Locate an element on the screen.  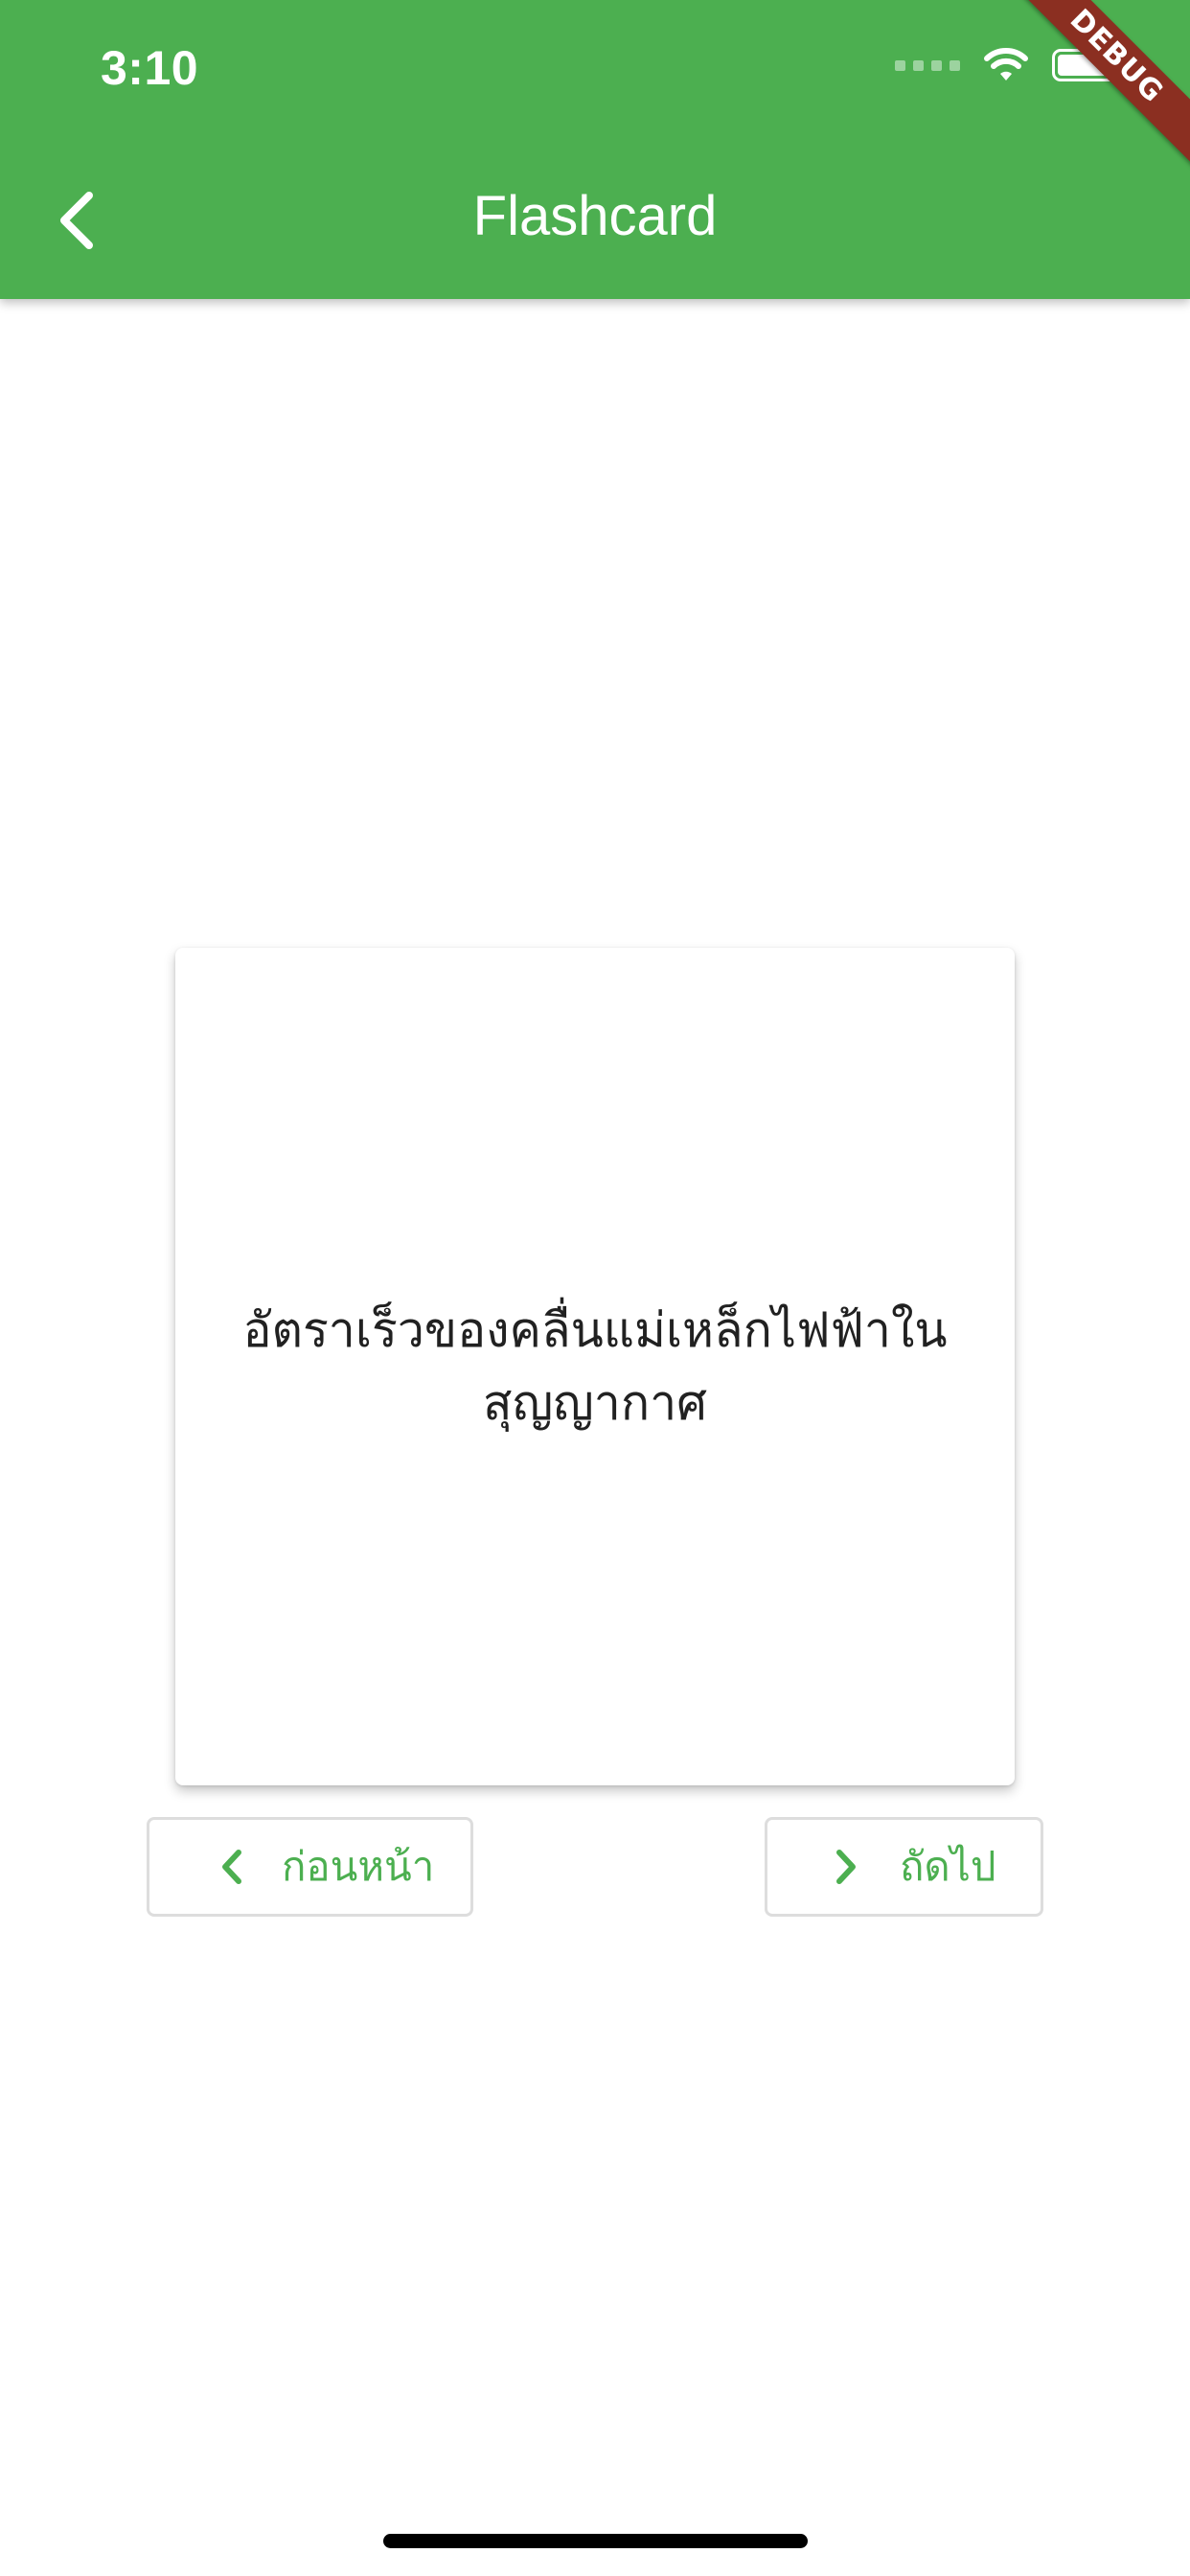
chevron-left-icon is located at coordinates (232, 1867).